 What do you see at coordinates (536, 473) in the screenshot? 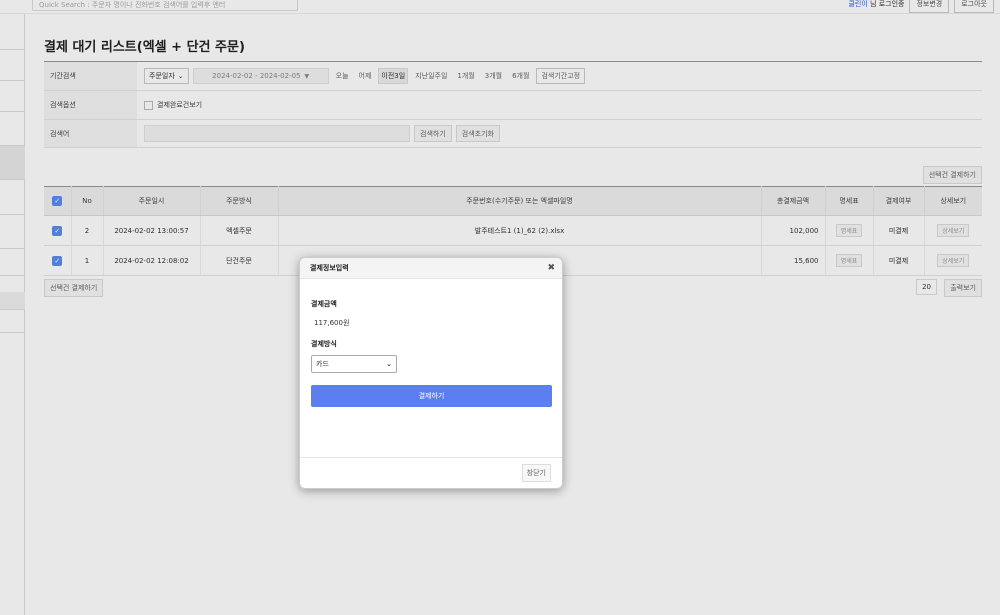
I see `close-window-button: 창닫기` at bounding box center [536, 473].